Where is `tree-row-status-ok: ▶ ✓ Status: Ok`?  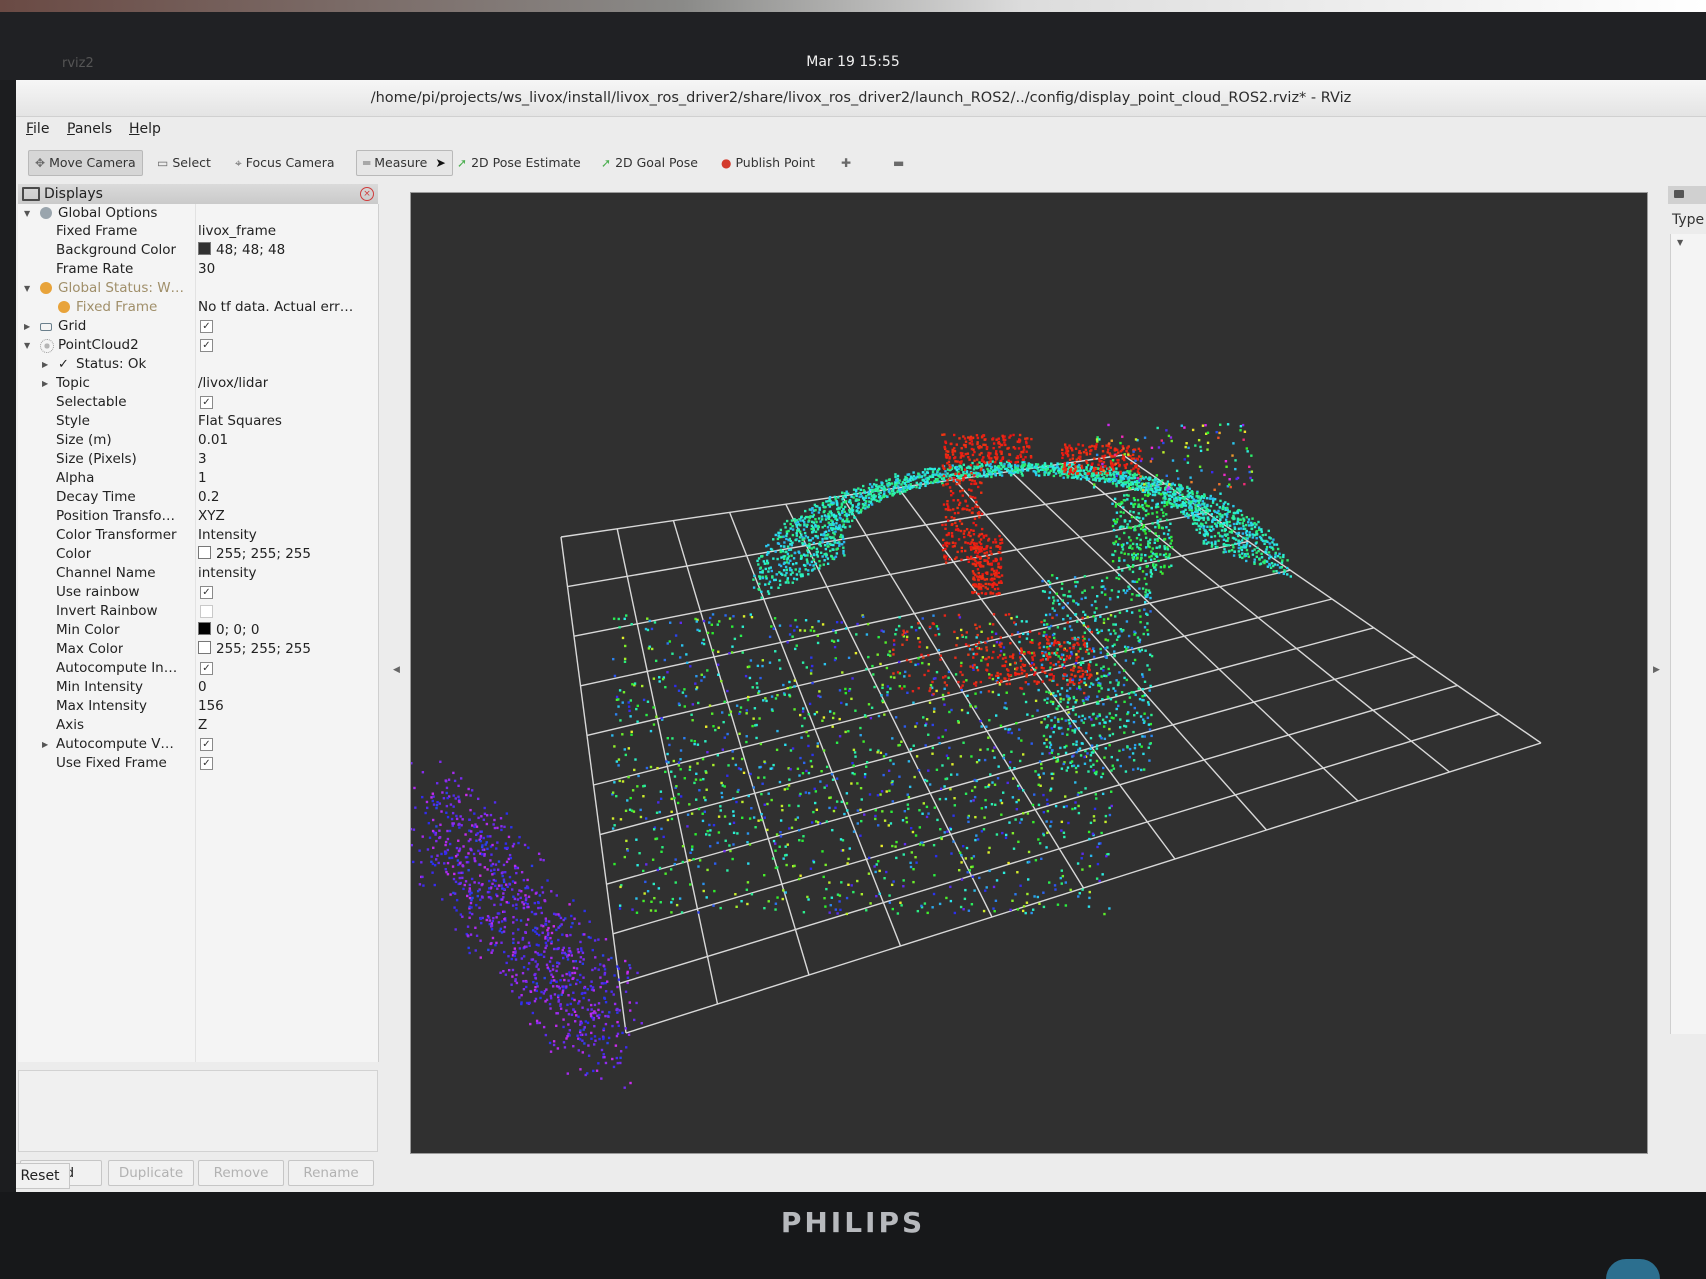 tree-row-status-ok: ▶ ✓ Status: Ok is located at coordinates (197, 364).